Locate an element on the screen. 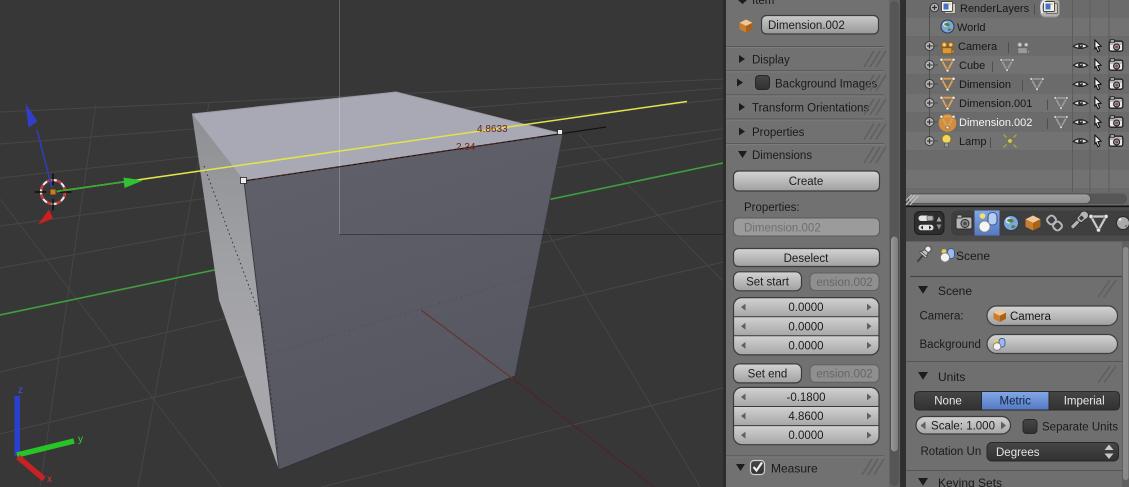 The height and width of the screenshot is (487, 1129). svg-text: Degrees is located at coordinates (1018, 453).